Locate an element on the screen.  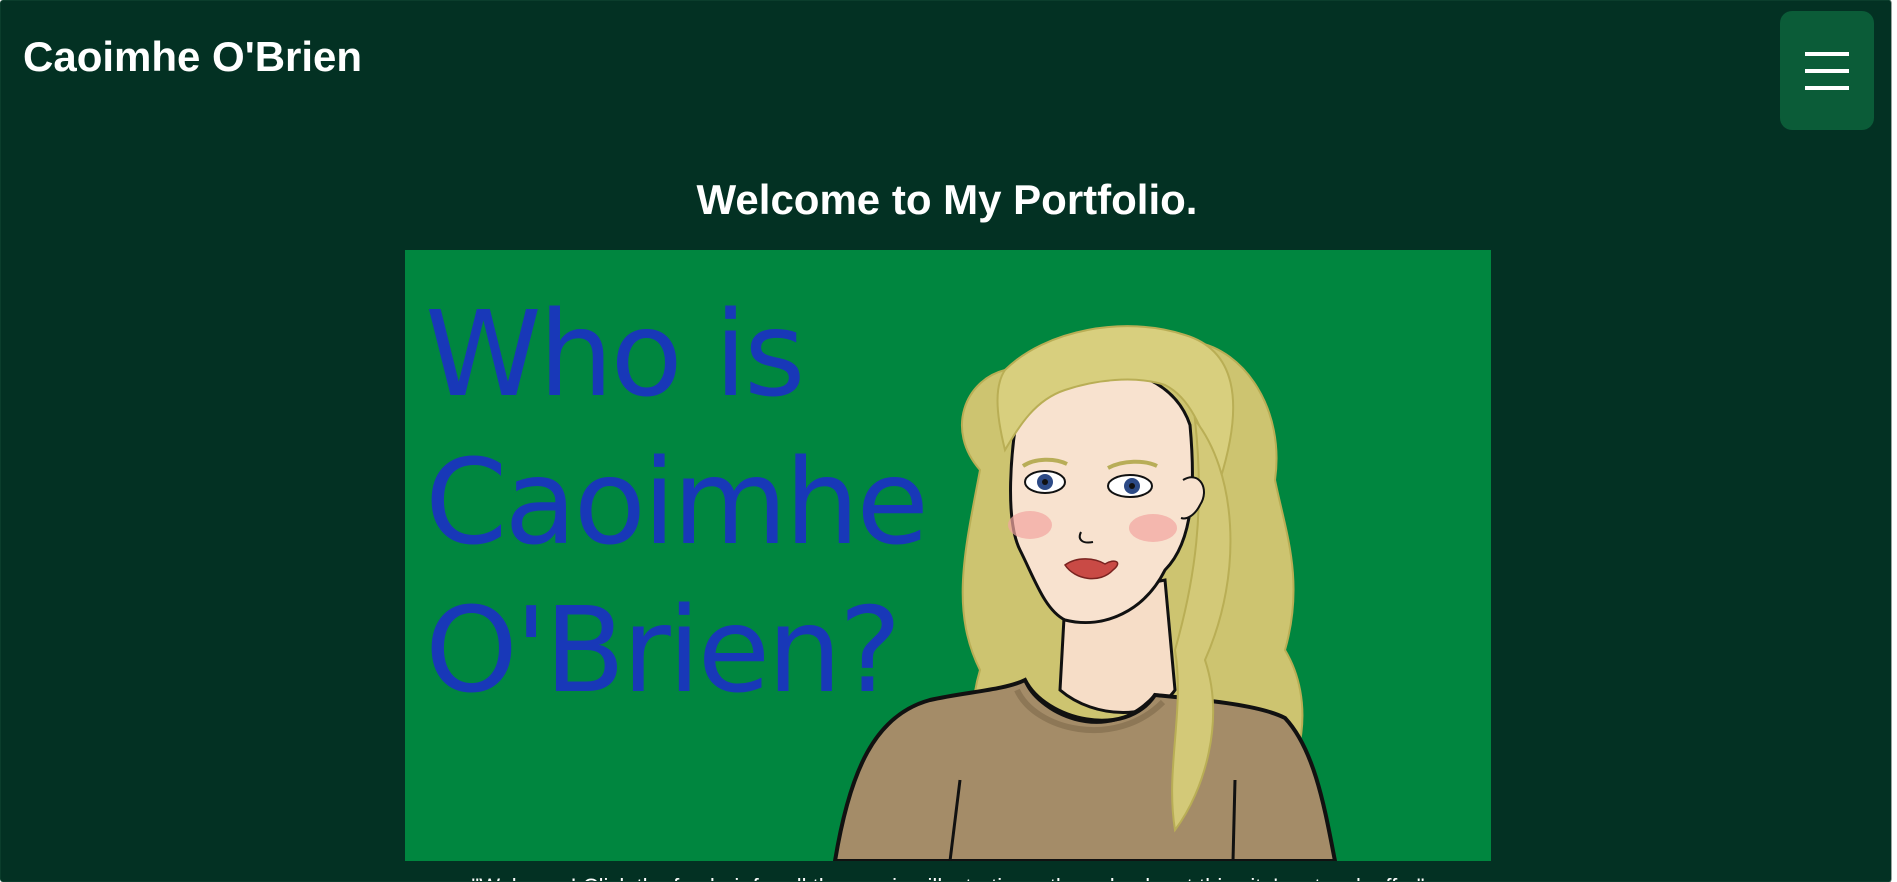
menu-button is located at coordinates (1827, 70).